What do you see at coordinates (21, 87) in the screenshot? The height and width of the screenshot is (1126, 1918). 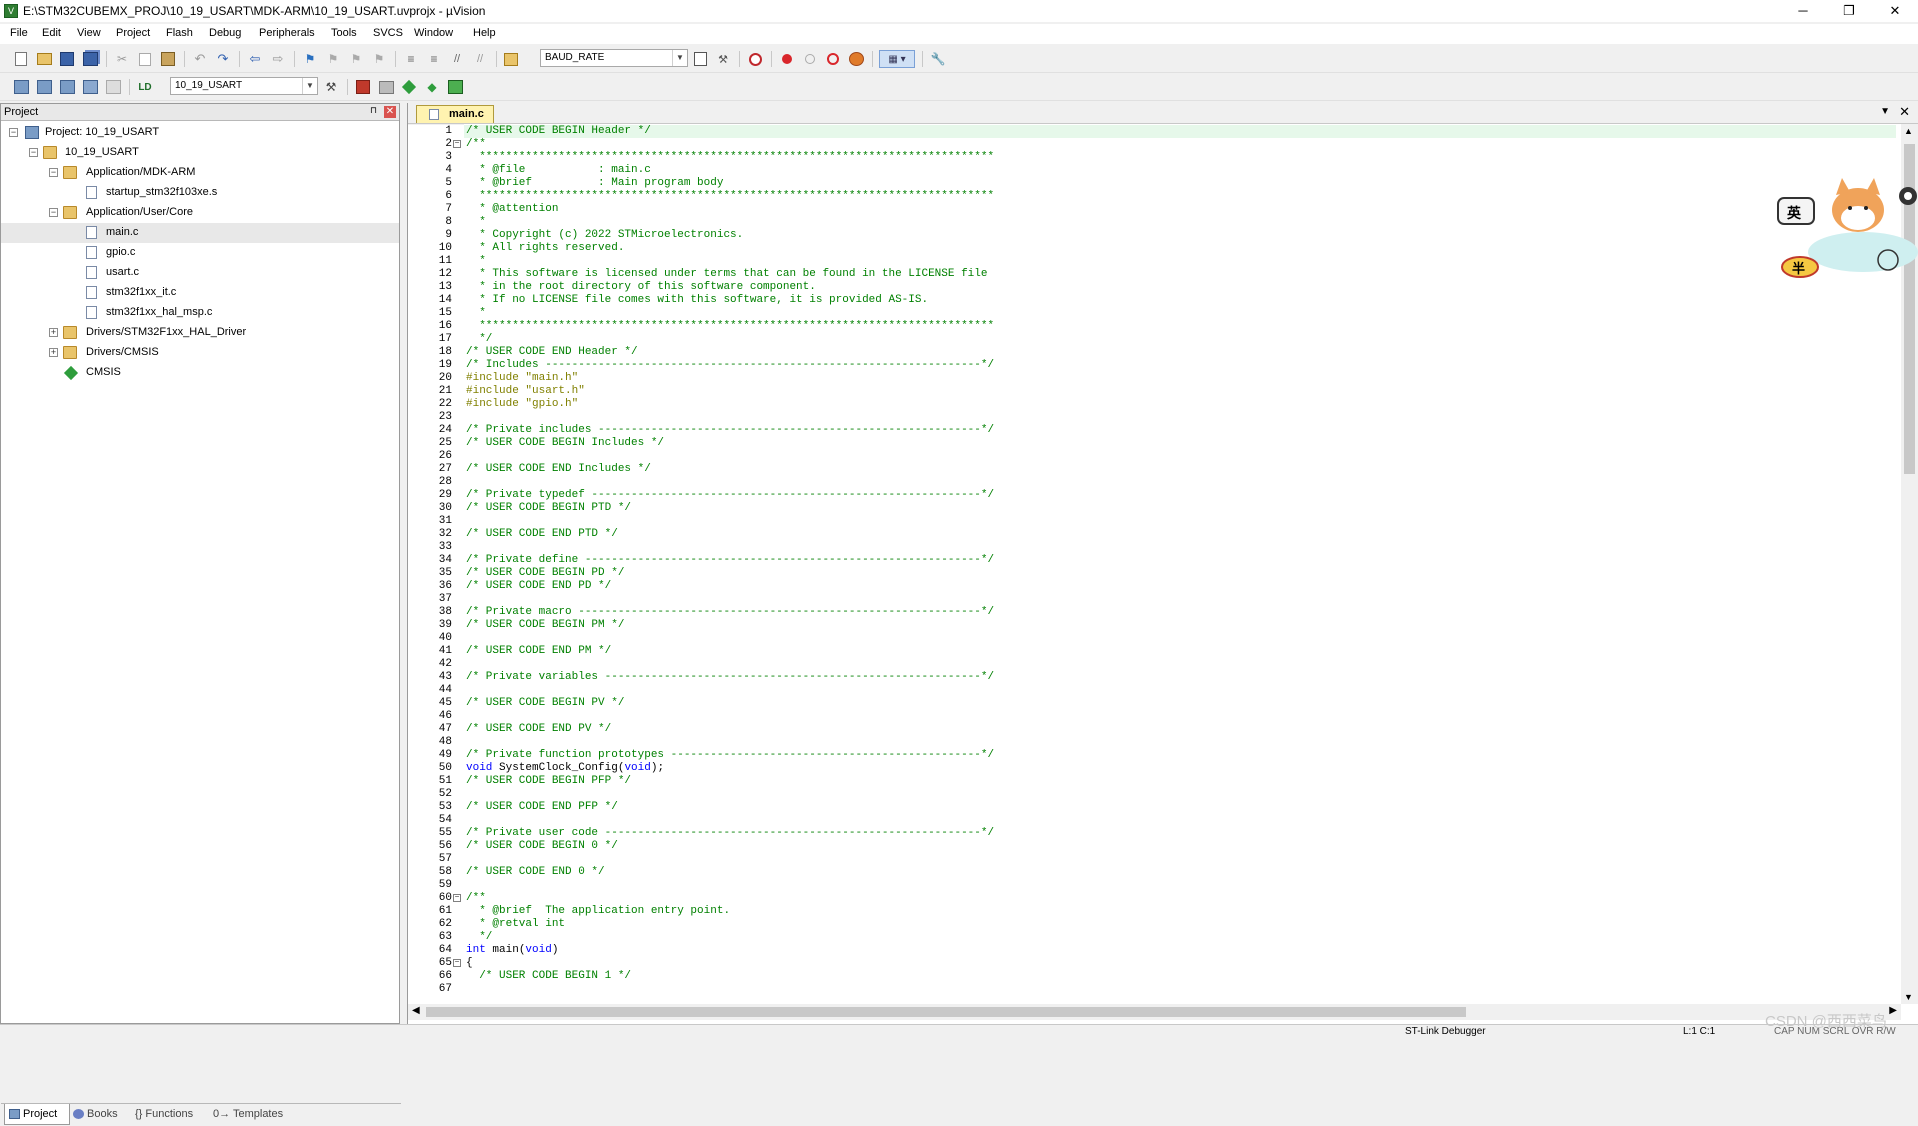 I see `translate-icon` at bounding box center [21, 87].